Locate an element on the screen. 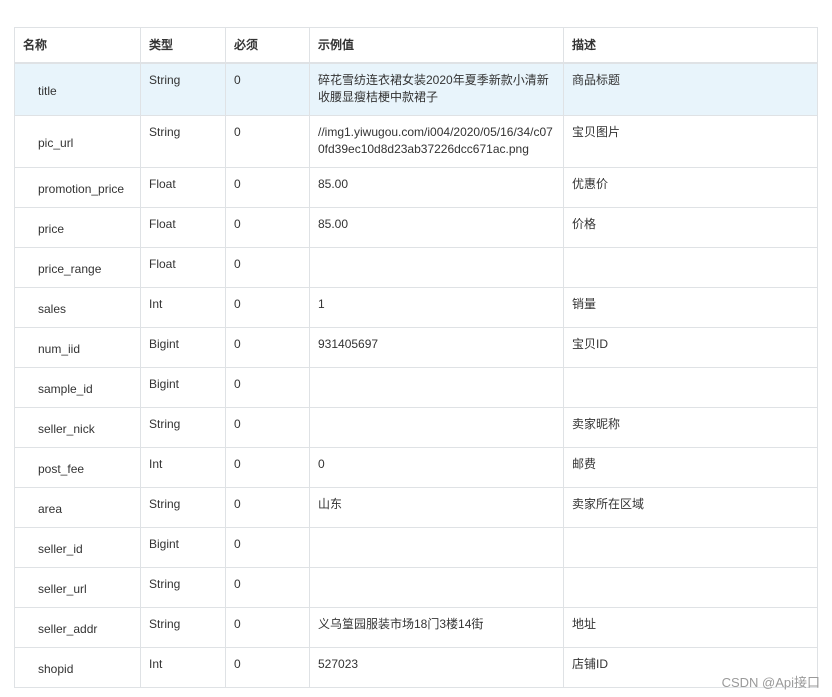  field-description: 宝贝ID is located at coordinates (690, 347).